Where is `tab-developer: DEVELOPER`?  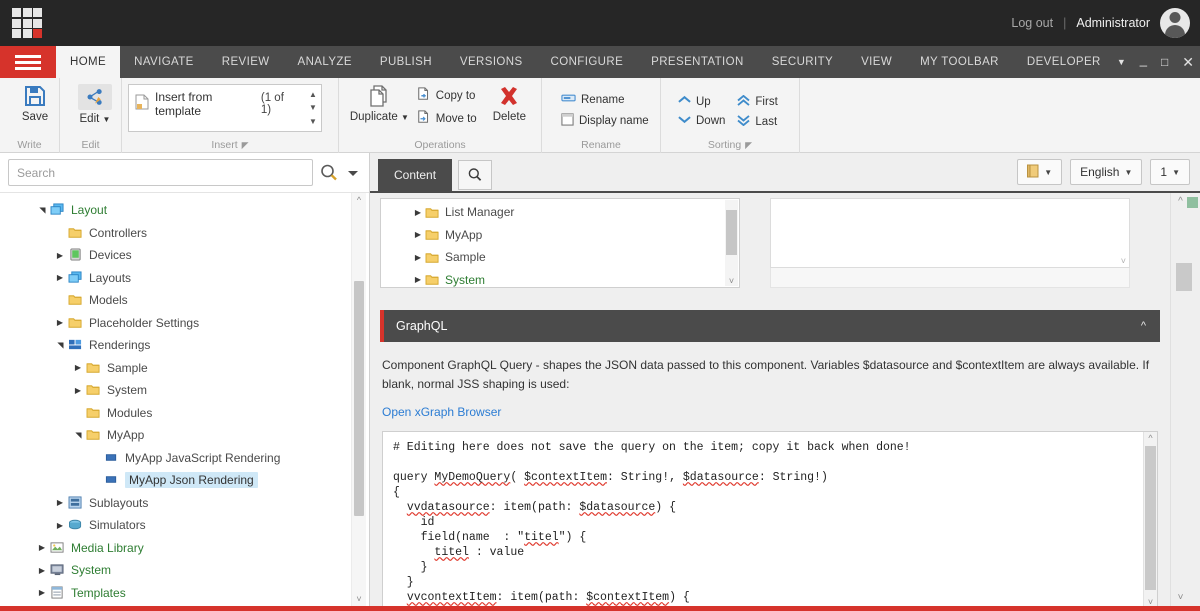 tab-developer: DEVELOPER is located at coordinates (1064, 62).